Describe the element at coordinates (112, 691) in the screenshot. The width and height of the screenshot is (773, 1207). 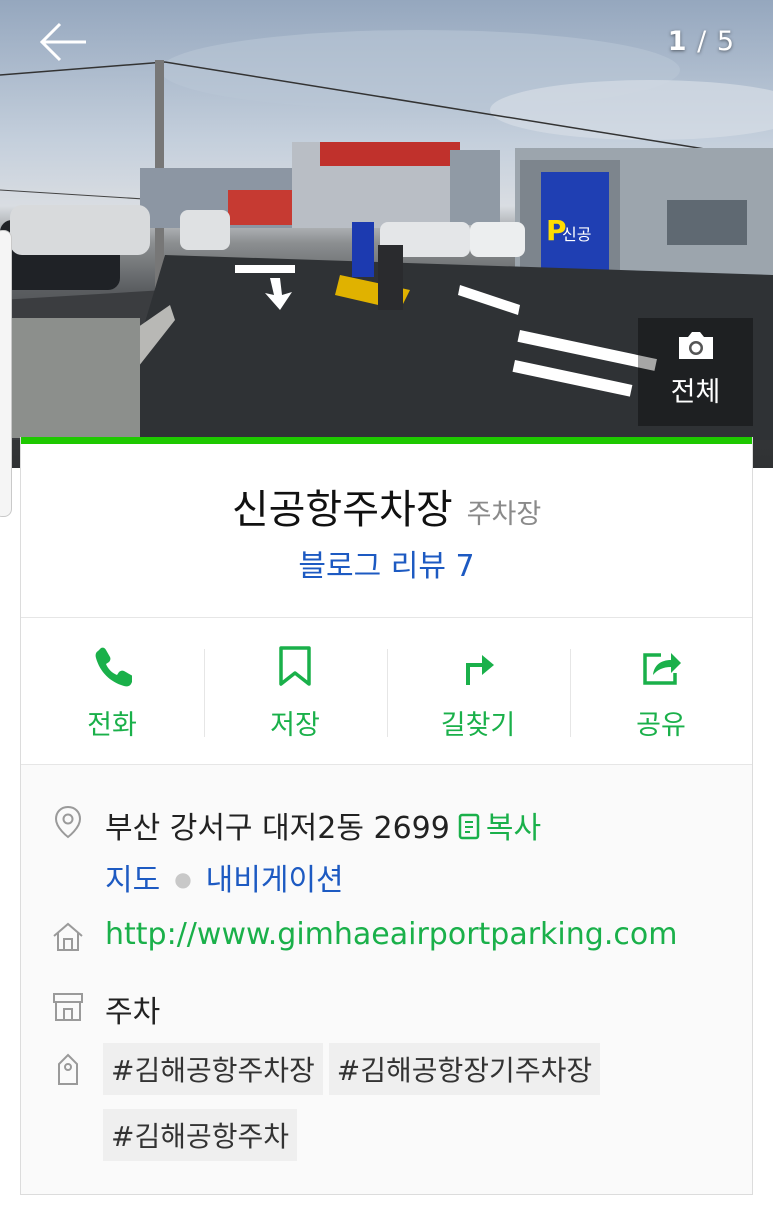
I see `call-button: 전화` at that location.